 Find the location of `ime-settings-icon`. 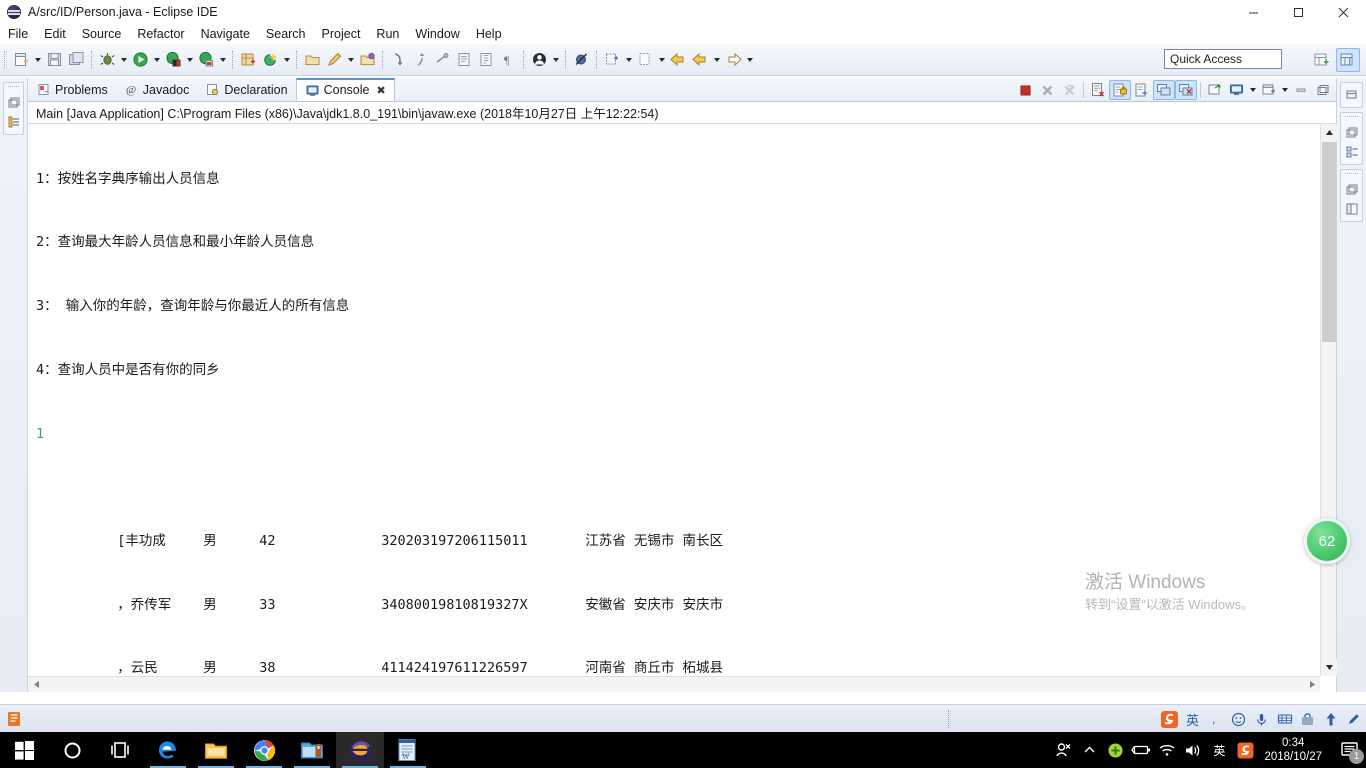

ime-settings-icon is located at coordinates (1353, 719).